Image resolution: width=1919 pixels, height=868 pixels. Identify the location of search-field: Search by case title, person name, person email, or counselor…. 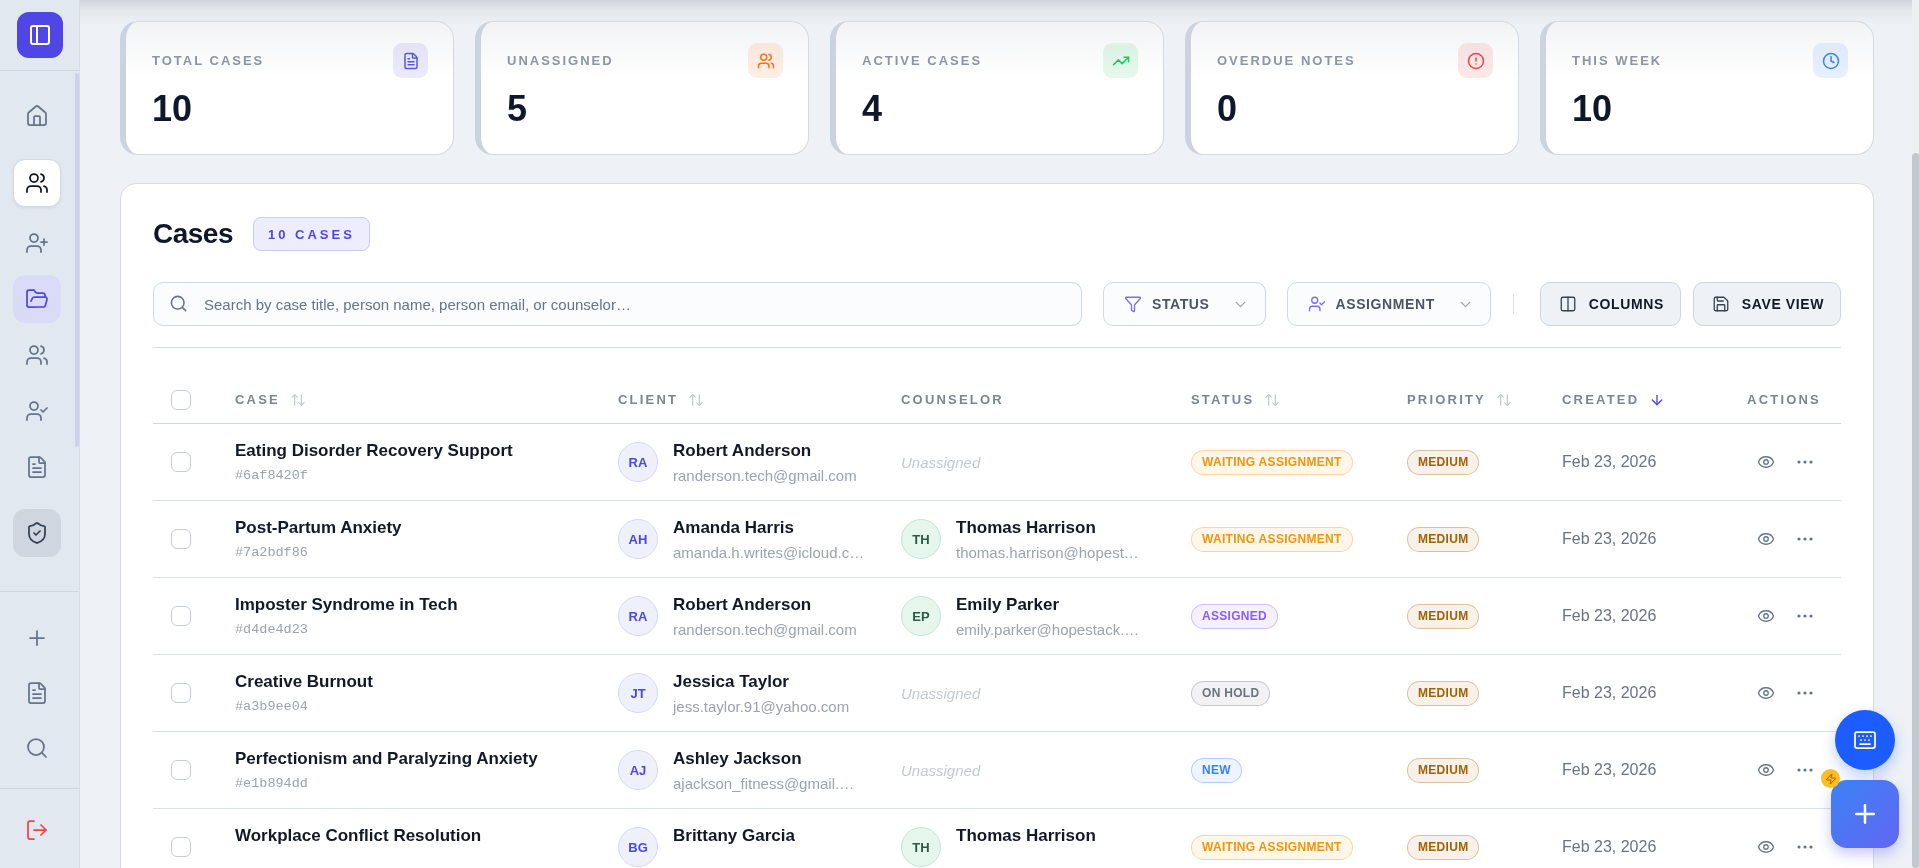
(617, 304).